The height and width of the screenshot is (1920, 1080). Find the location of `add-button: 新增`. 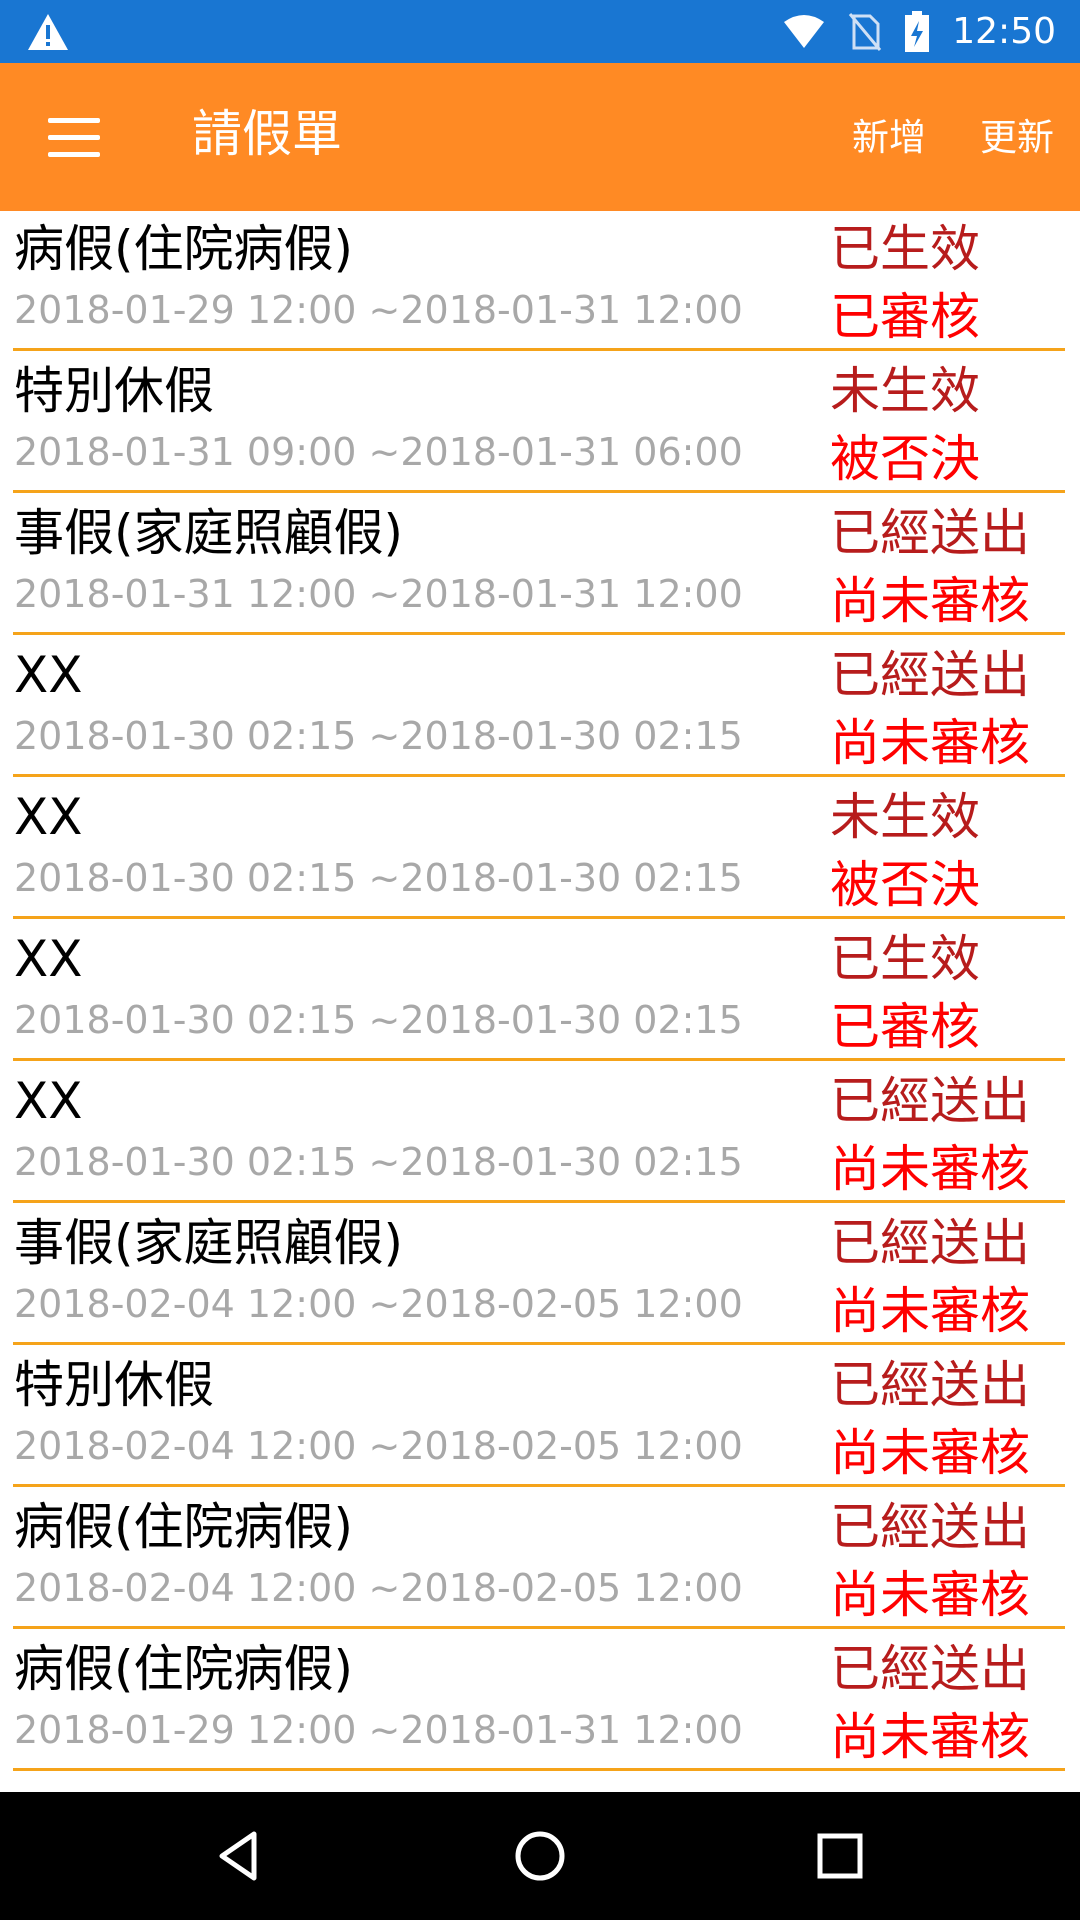

add-button: 新增 is located at coordinates (889, 138).